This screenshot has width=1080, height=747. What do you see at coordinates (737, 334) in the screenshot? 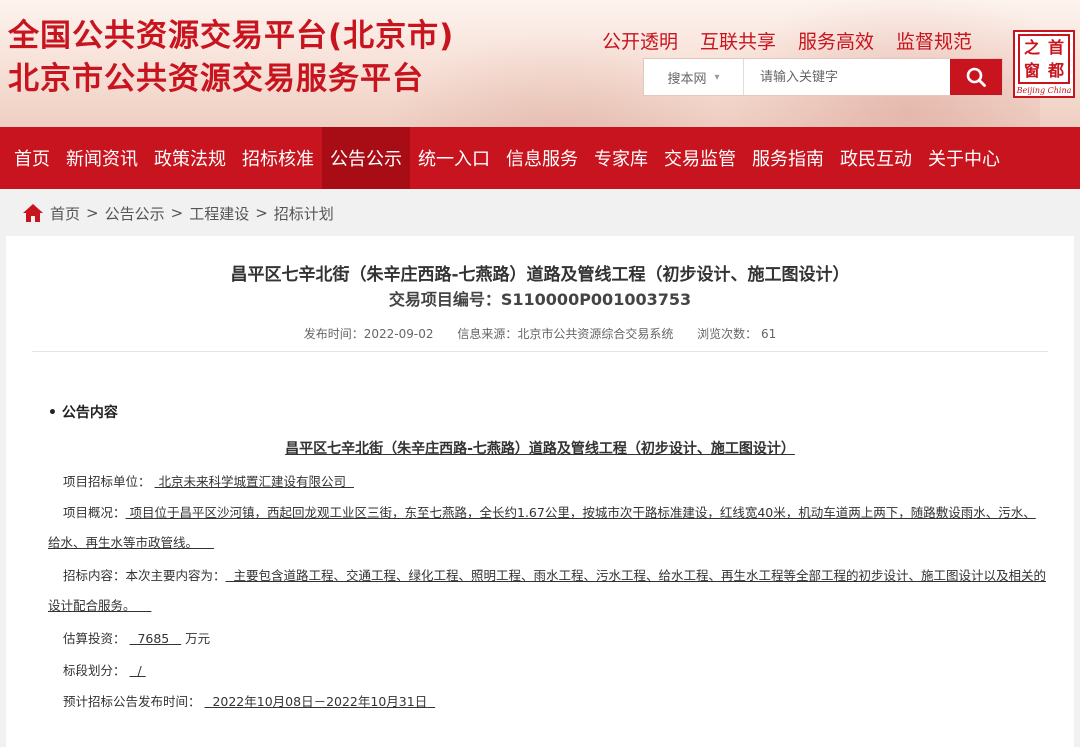
I see `view-count: 浏览次数： 61` at bounding box center [737, 334].